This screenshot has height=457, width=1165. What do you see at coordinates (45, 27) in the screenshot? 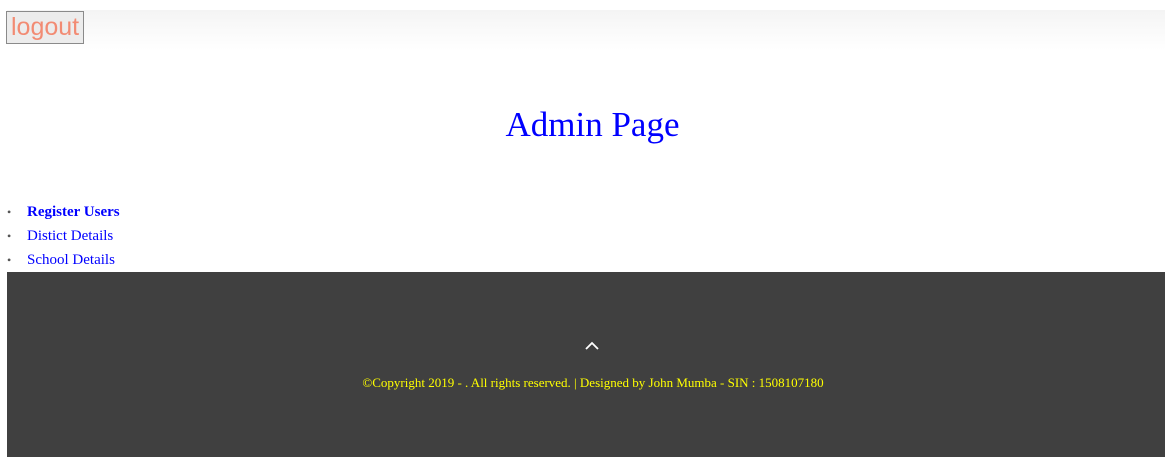
I see `logout-button: logout` at bounding box center [45, 27].